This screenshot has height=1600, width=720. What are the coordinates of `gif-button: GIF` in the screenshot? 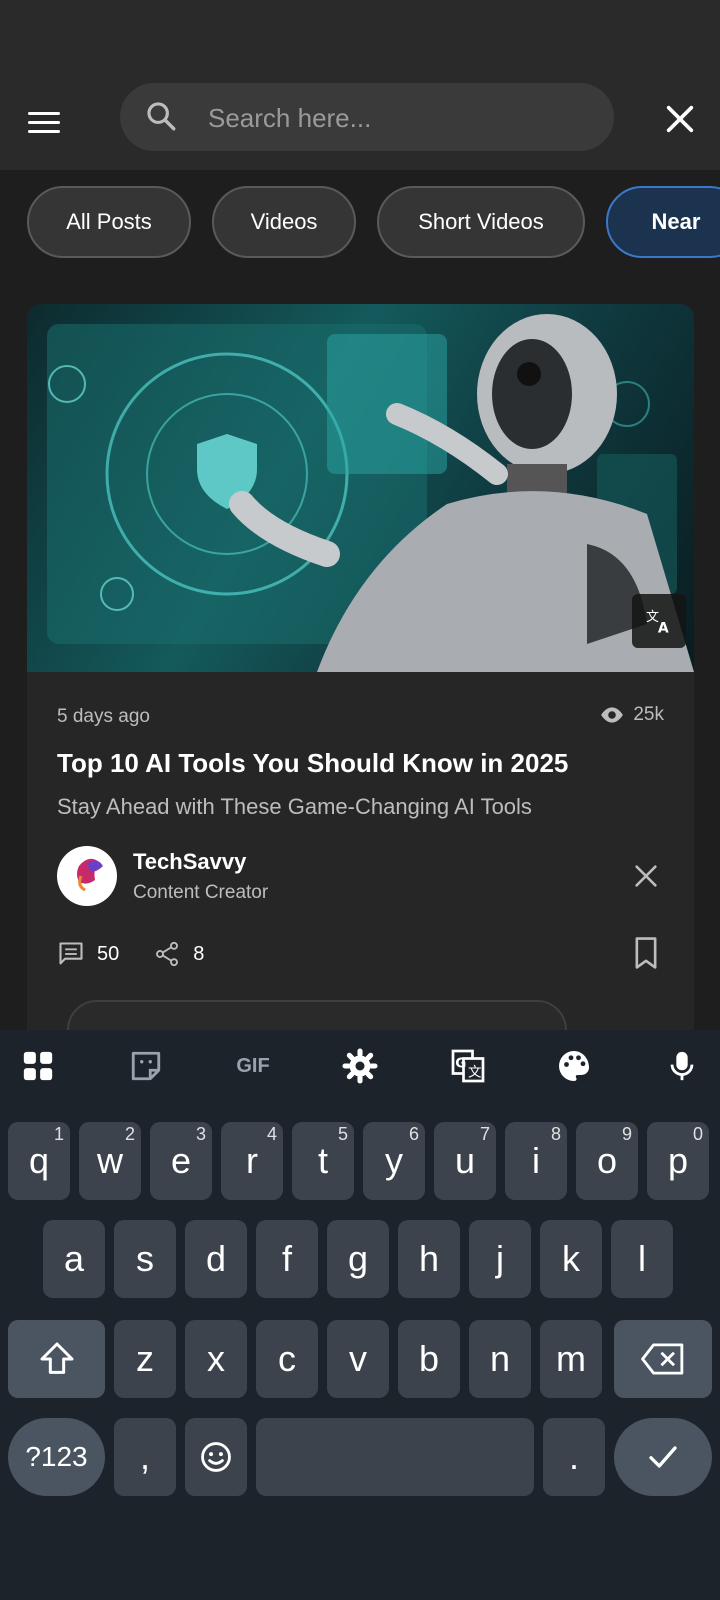 It's located at (253, 1066).